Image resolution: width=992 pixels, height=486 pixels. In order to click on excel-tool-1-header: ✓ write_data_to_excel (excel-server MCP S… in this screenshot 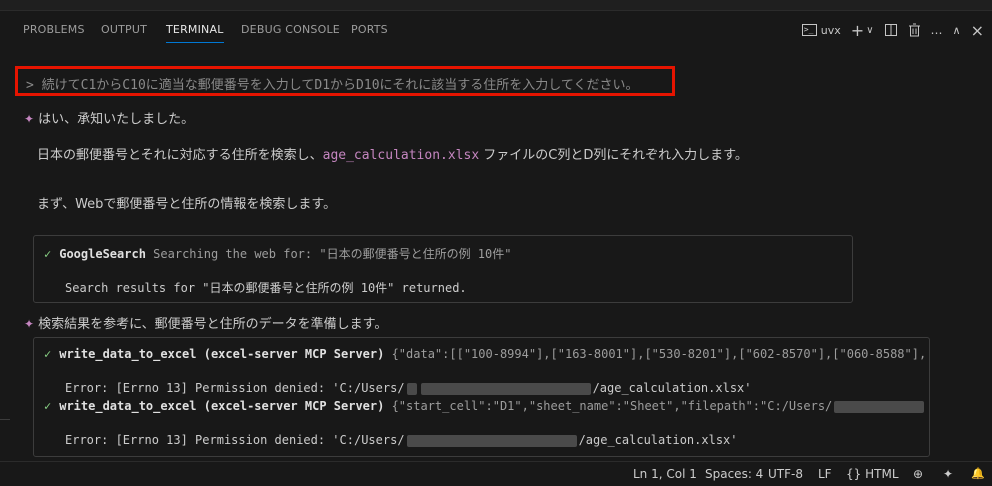, I will do `click(484, 354)`.